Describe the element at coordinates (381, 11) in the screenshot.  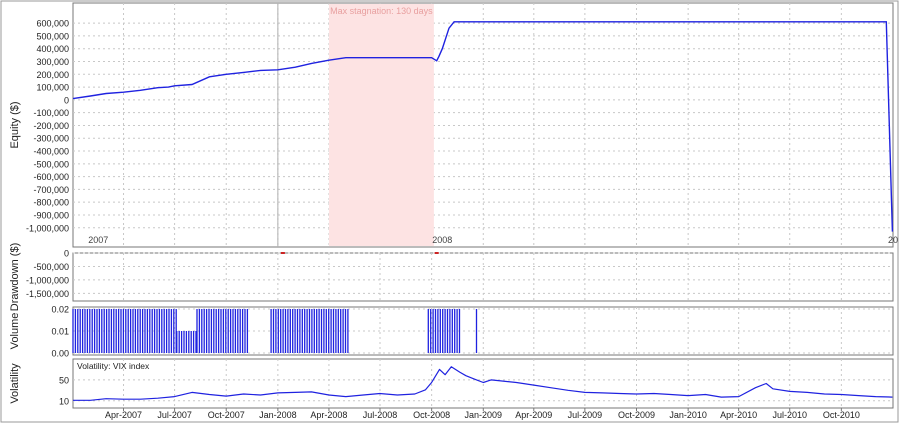
I see `stagnation-label: Max stagnation: 130 days` at that location.